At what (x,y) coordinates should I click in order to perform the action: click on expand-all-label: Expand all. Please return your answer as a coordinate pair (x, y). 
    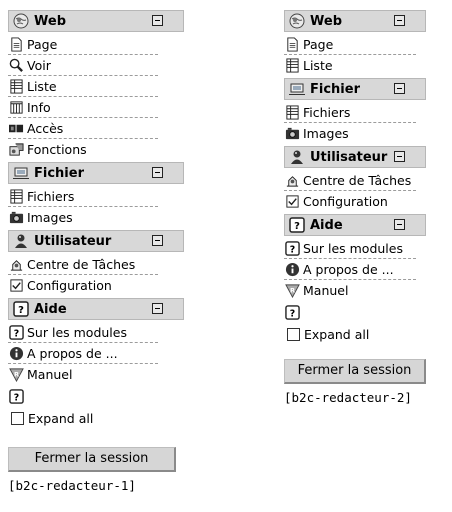
    Looking at the image, I should click on (61, 418).